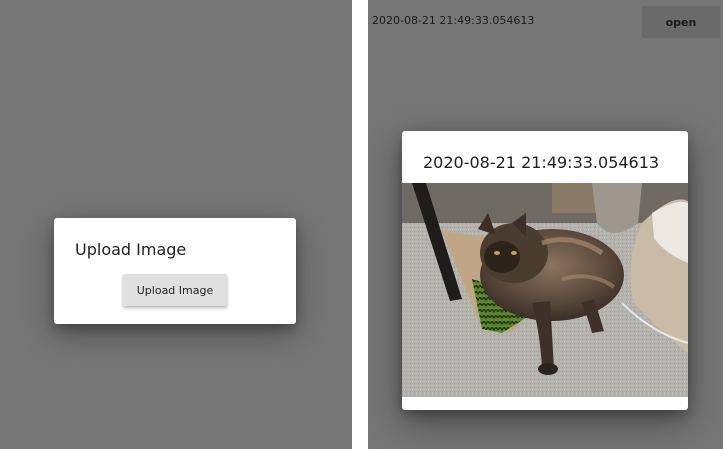 This screenshot has width=723, height=449. Describe the element at coordinates (681, 22) in the screenshot. I see `open-button: open` at that location.